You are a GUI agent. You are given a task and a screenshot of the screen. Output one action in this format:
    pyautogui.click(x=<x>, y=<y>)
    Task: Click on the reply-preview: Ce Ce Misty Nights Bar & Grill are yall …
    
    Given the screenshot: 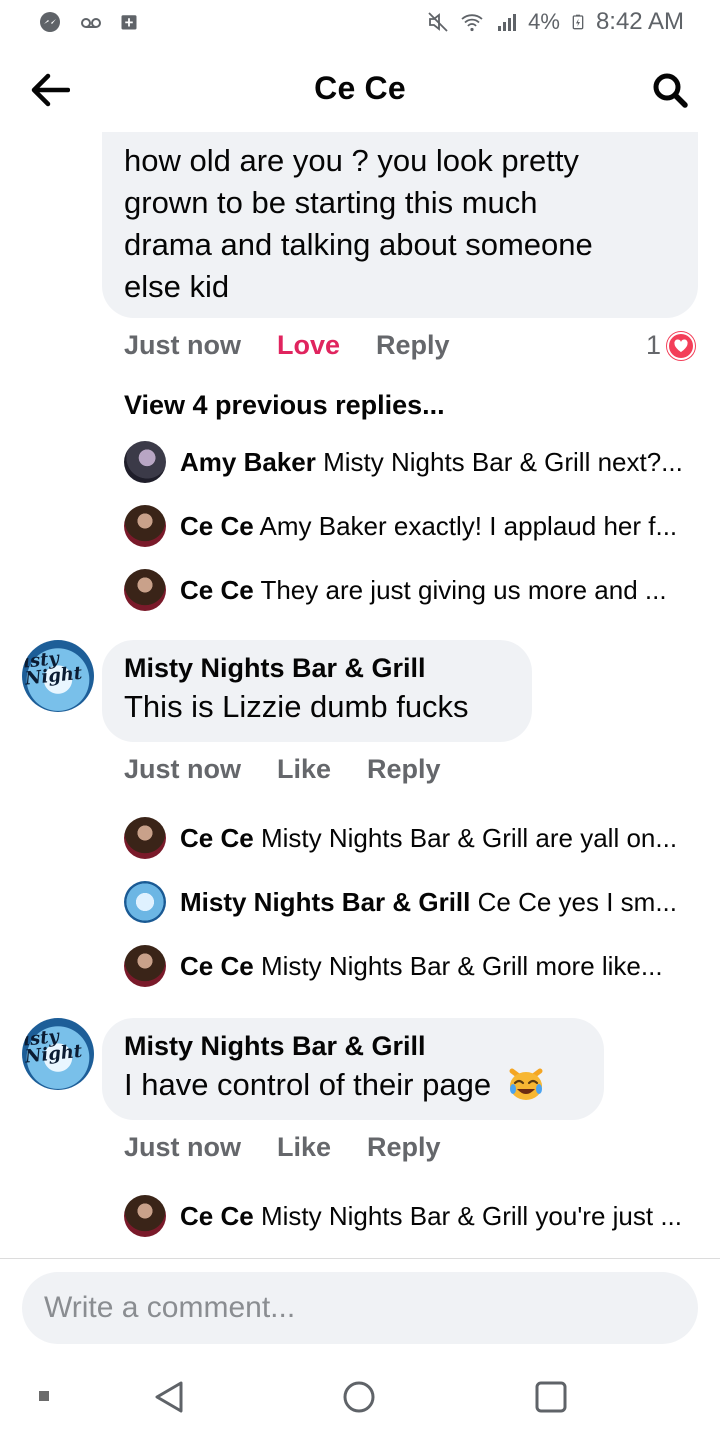 What is the action you would take?
    pyautogui.click(x=414, y=838)
    